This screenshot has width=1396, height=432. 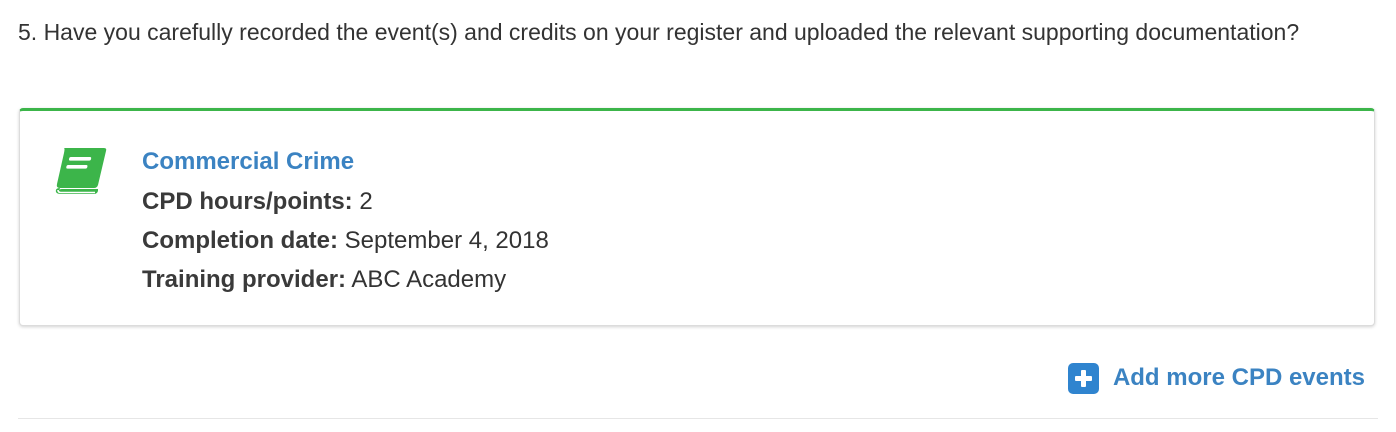 I want to click on training-provider-label: Training provider:, so click(x=244, y=279).